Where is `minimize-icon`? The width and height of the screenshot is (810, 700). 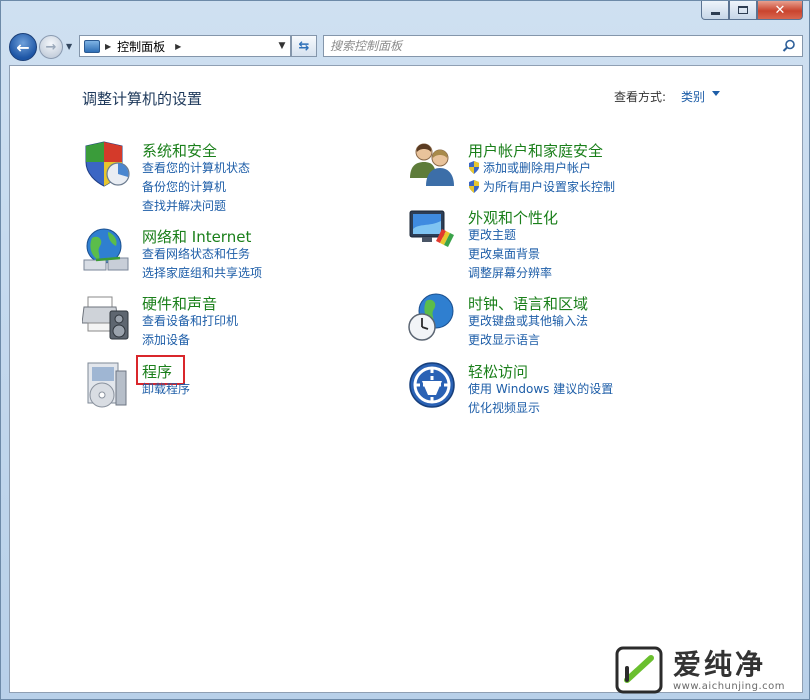
minimize-icon is located at coordinates (715, 13).